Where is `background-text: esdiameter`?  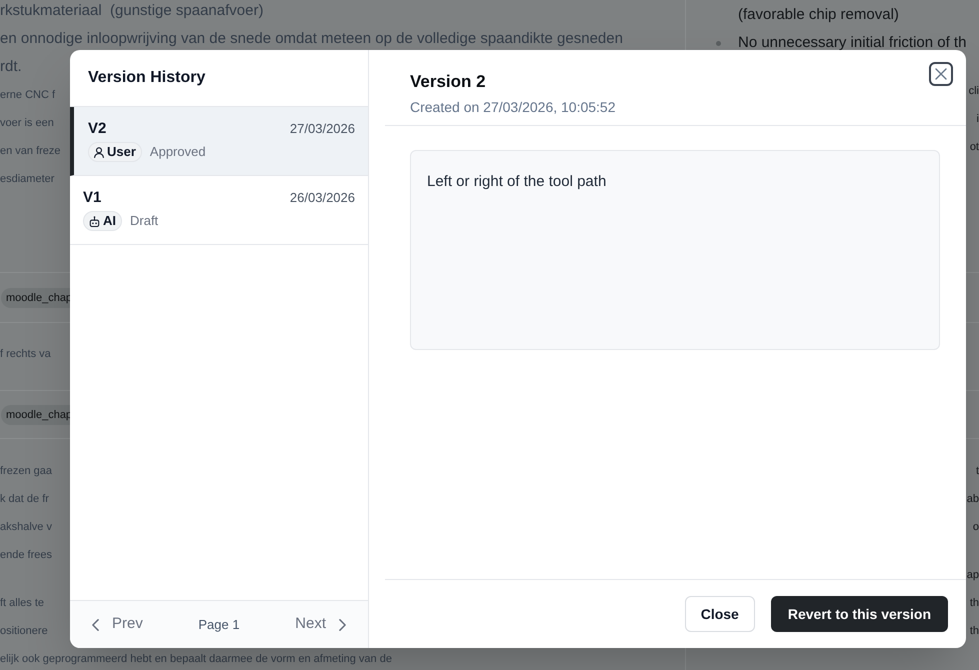 background-text: esdiameter is located at coordinates (27, 179).